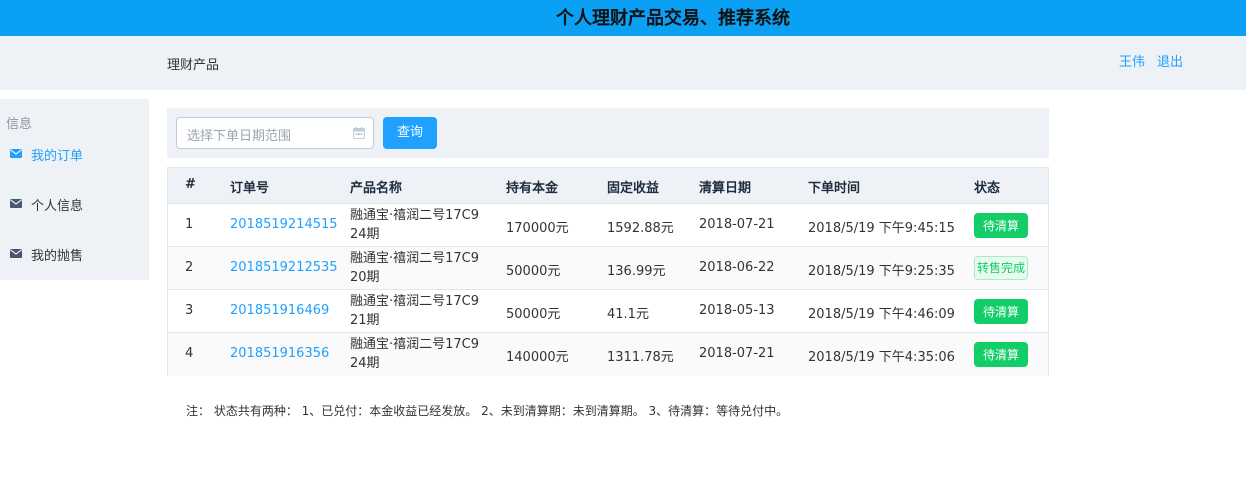  I want to click on order-number-link: 201851916469, so click(279, 310).